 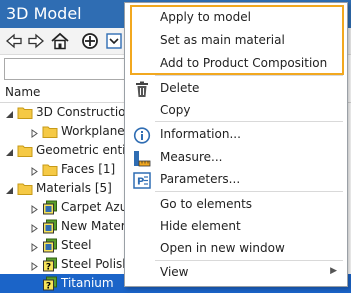 I want to click on target-icon, so click(x=90, y=41).